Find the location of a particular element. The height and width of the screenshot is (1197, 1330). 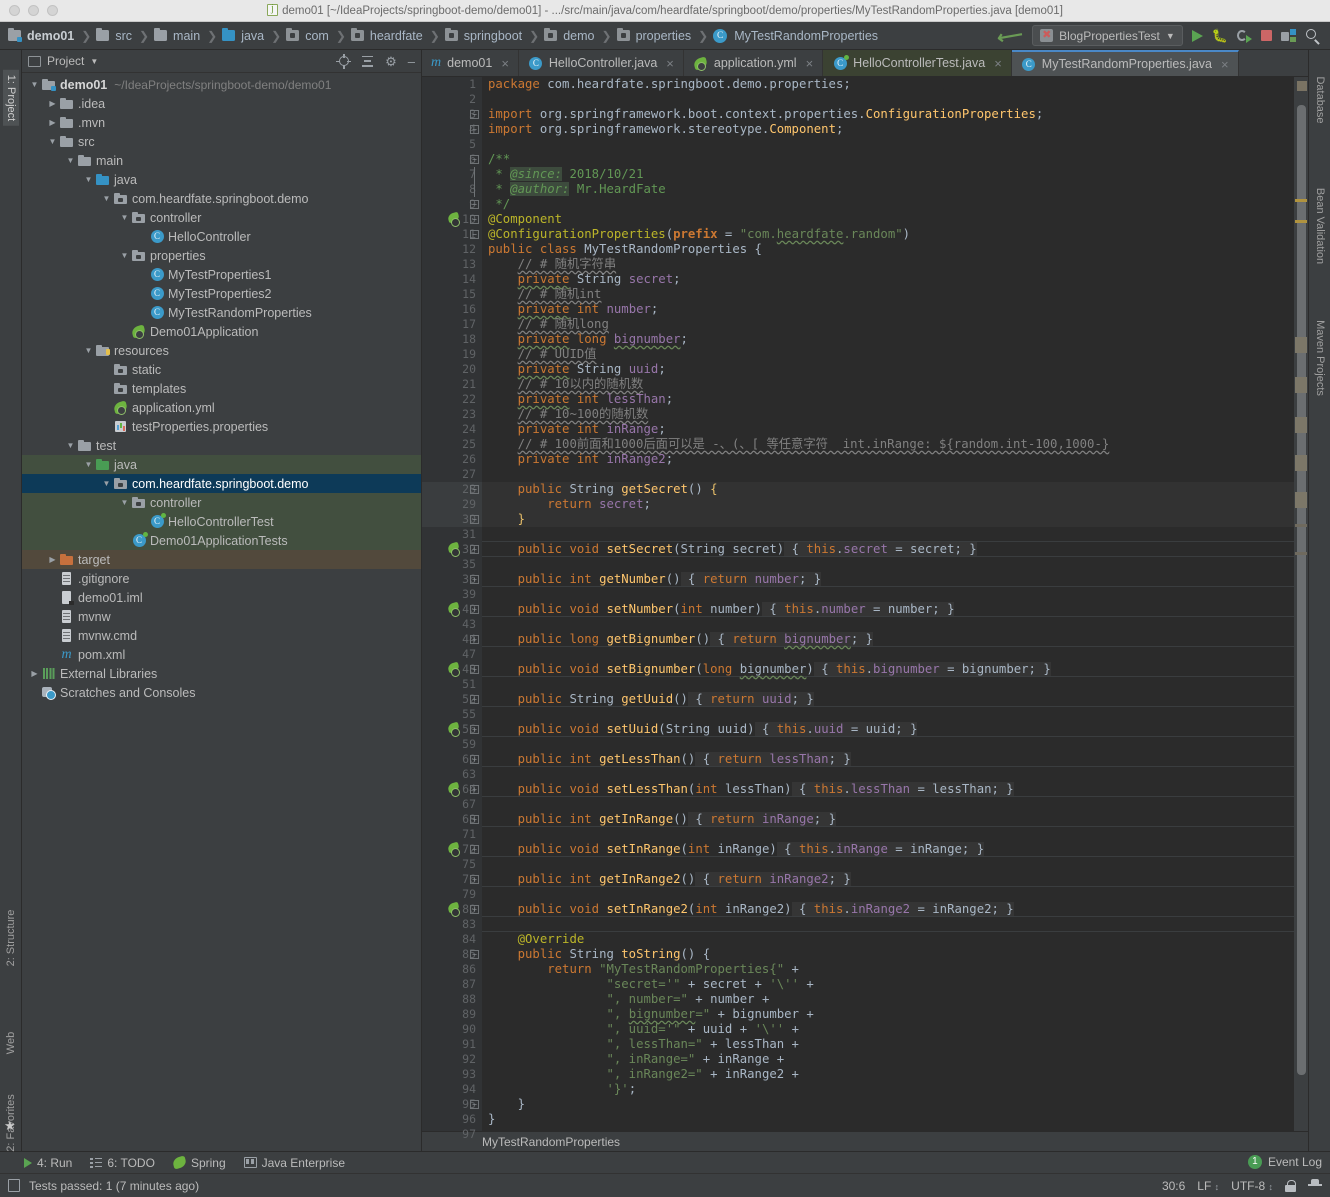

tree-node--idea: ▶ .idea is located at coordinates (221, 103).